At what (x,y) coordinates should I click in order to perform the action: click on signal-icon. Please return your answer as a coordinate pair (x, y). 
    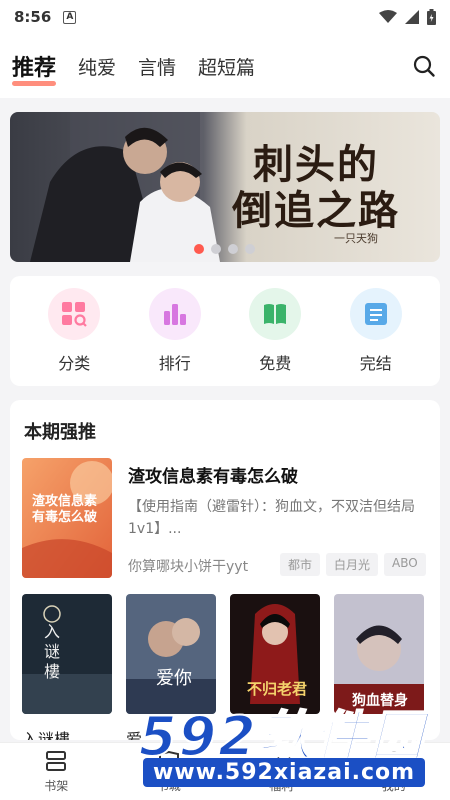
    Looking at the image, I should click on (412, 17).